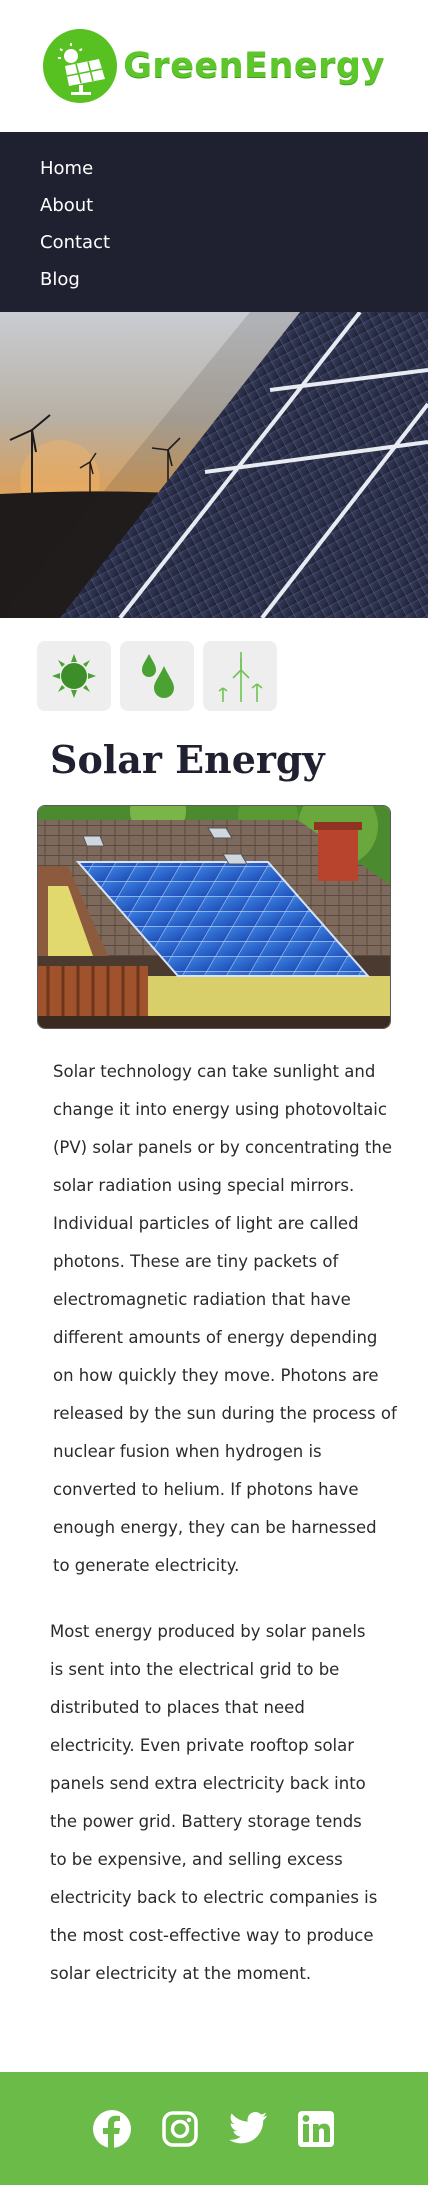 This screenshot has height=2185, width=428. Describe the element at coordinates (234, 279) in the screenshot. I see `nav-item-blog: Blog` at that location.